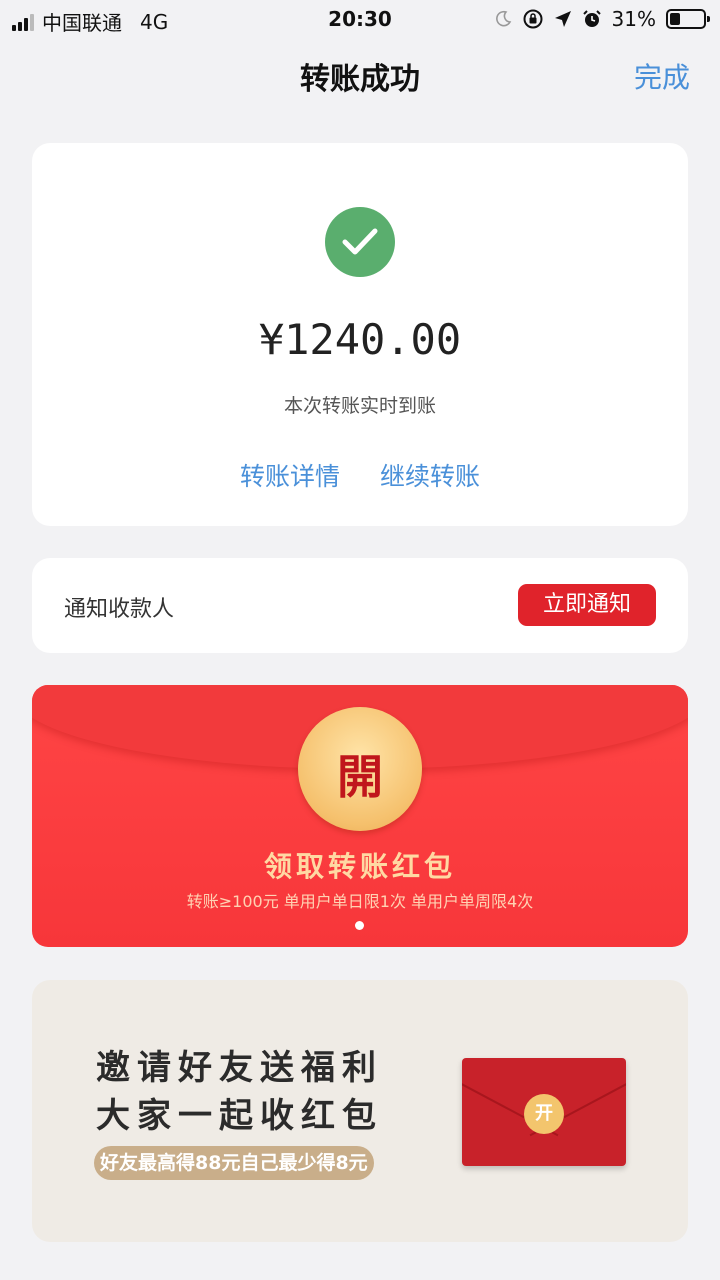  What do you see at coordinates (239, 1116) in the screenshot?
I see `invite-subheadline: 大家一起收红包` at bounding box center [239, 1116].